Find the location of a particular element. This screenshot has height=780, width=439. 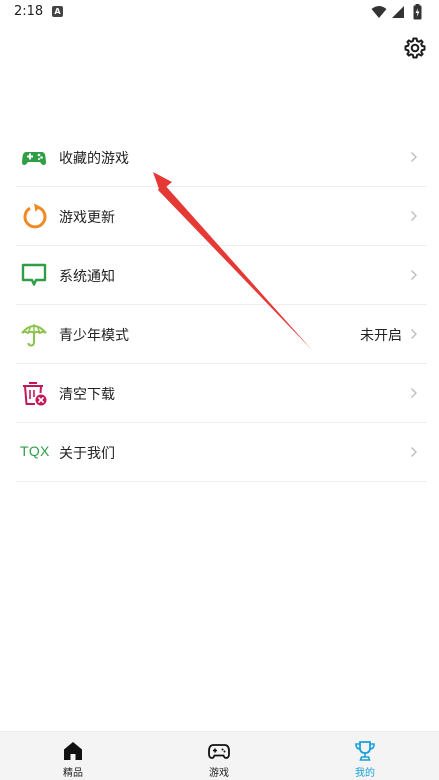

home-icon is located at coordinates (73, 751).